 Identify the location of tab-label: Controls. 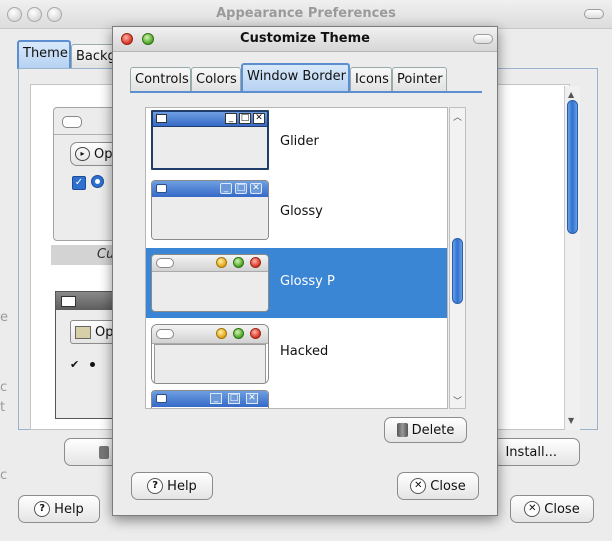
(162, 79).